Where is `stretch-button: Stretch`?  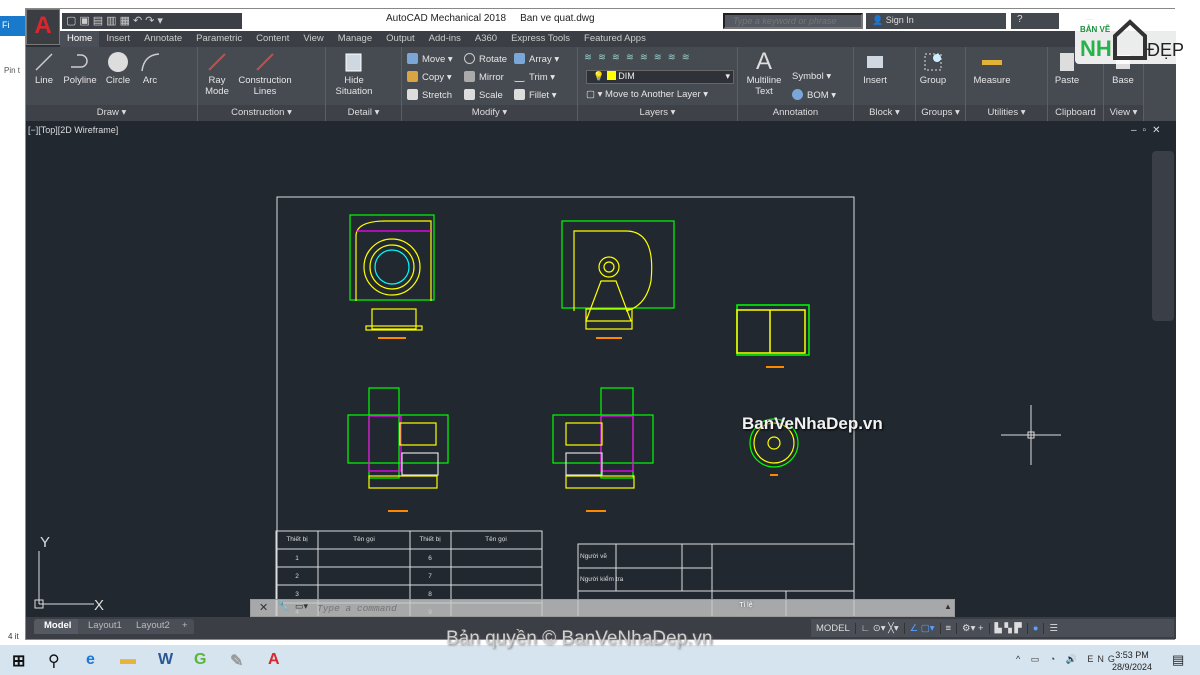 stretch-button: Stretch is located at coordinates (429, 95).